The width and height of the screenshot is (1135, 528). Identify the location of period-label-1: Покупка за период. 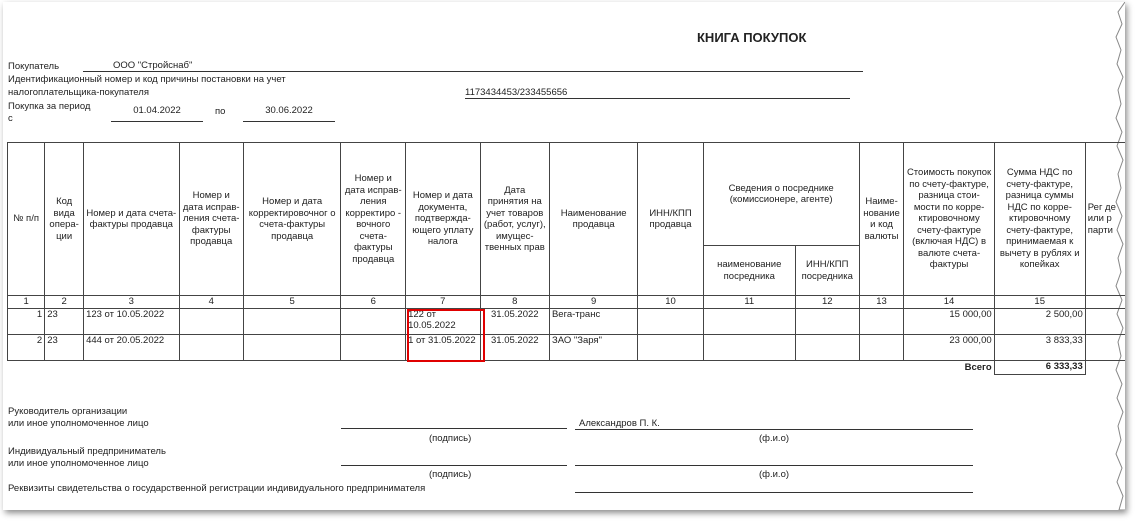
(49, 106).